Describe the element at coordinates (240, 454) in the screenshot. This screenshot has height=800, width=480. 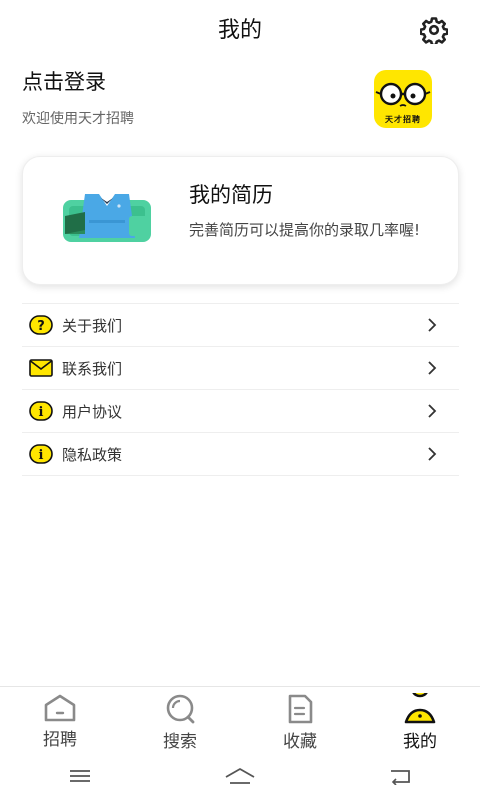
I see `menu-item-privacy-policy: i 隐私政策` at that location.